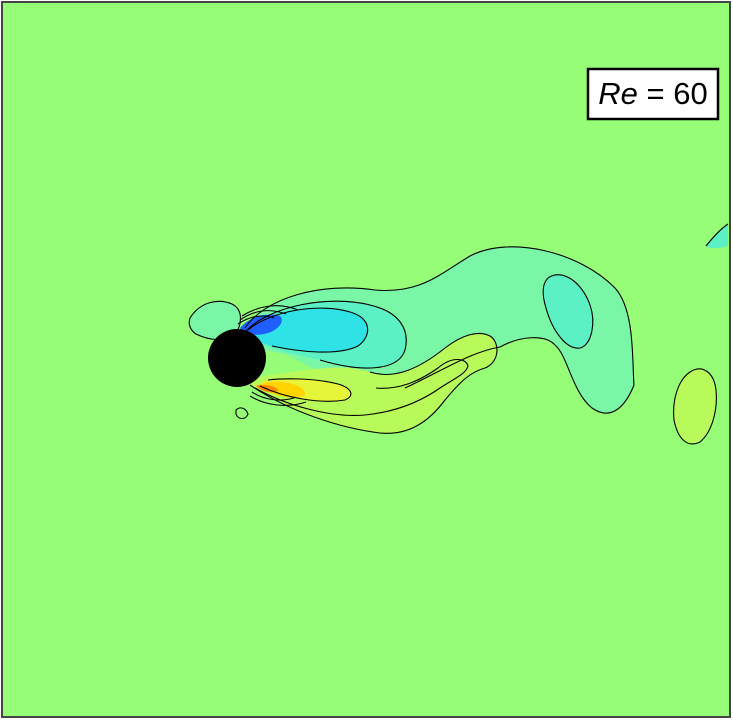 Image resolution: width=733 pixels, height=720 pixels. I want to click on reynolds-label-text: Re = 60, so click(652, 93).